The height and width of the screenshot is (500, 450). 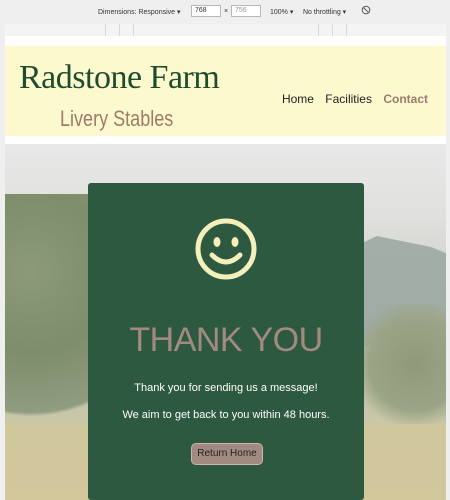 I want to click on main-nav: Home Facilities Contact, so click(x=351, y=99).